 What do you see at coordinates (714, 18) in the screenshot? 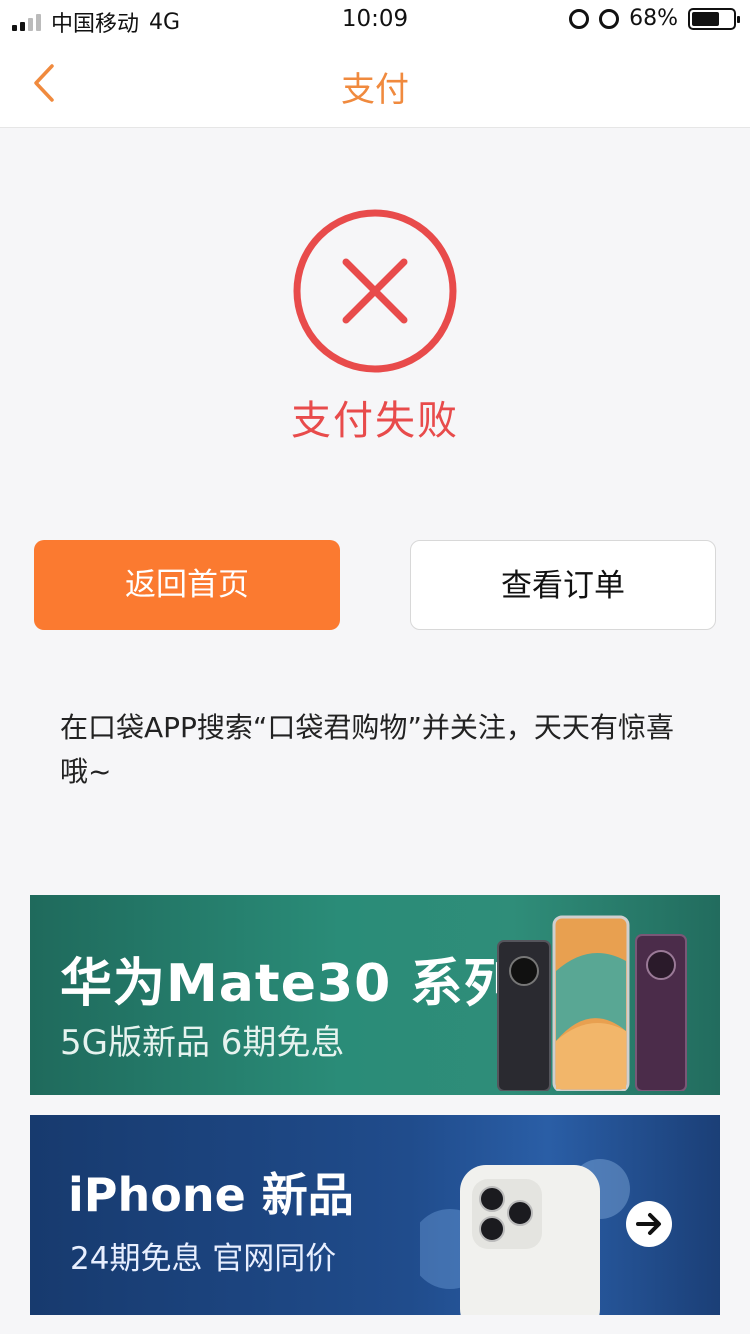
I see `battery-icon` at bounding box center [714, 18].